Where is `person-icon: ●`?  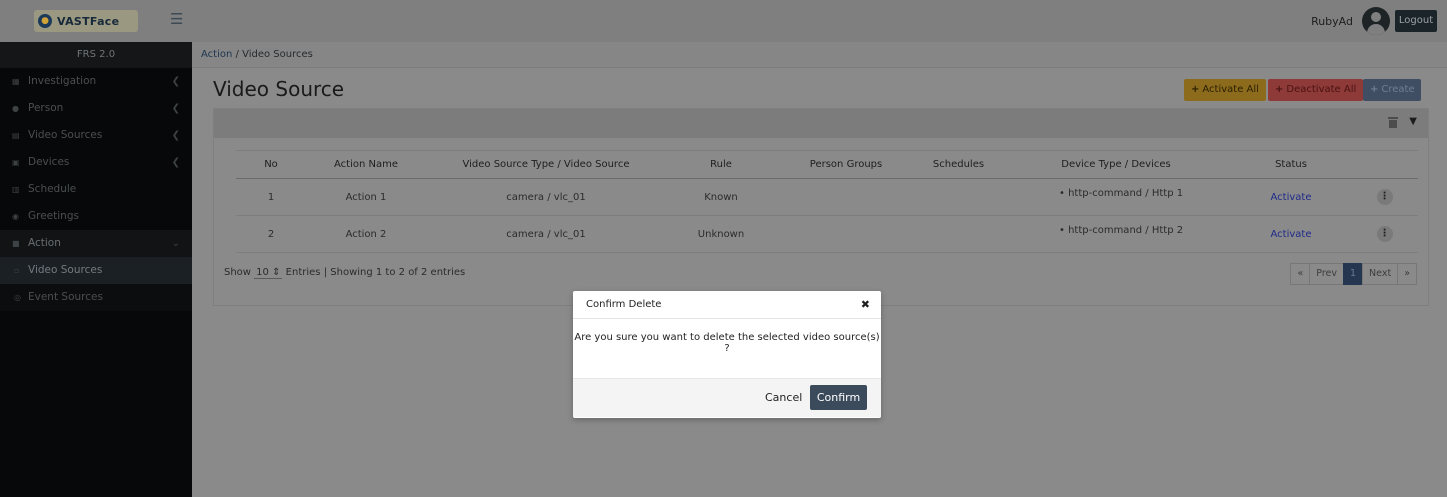 person-icon: ● is located at coordinates (15, 108).